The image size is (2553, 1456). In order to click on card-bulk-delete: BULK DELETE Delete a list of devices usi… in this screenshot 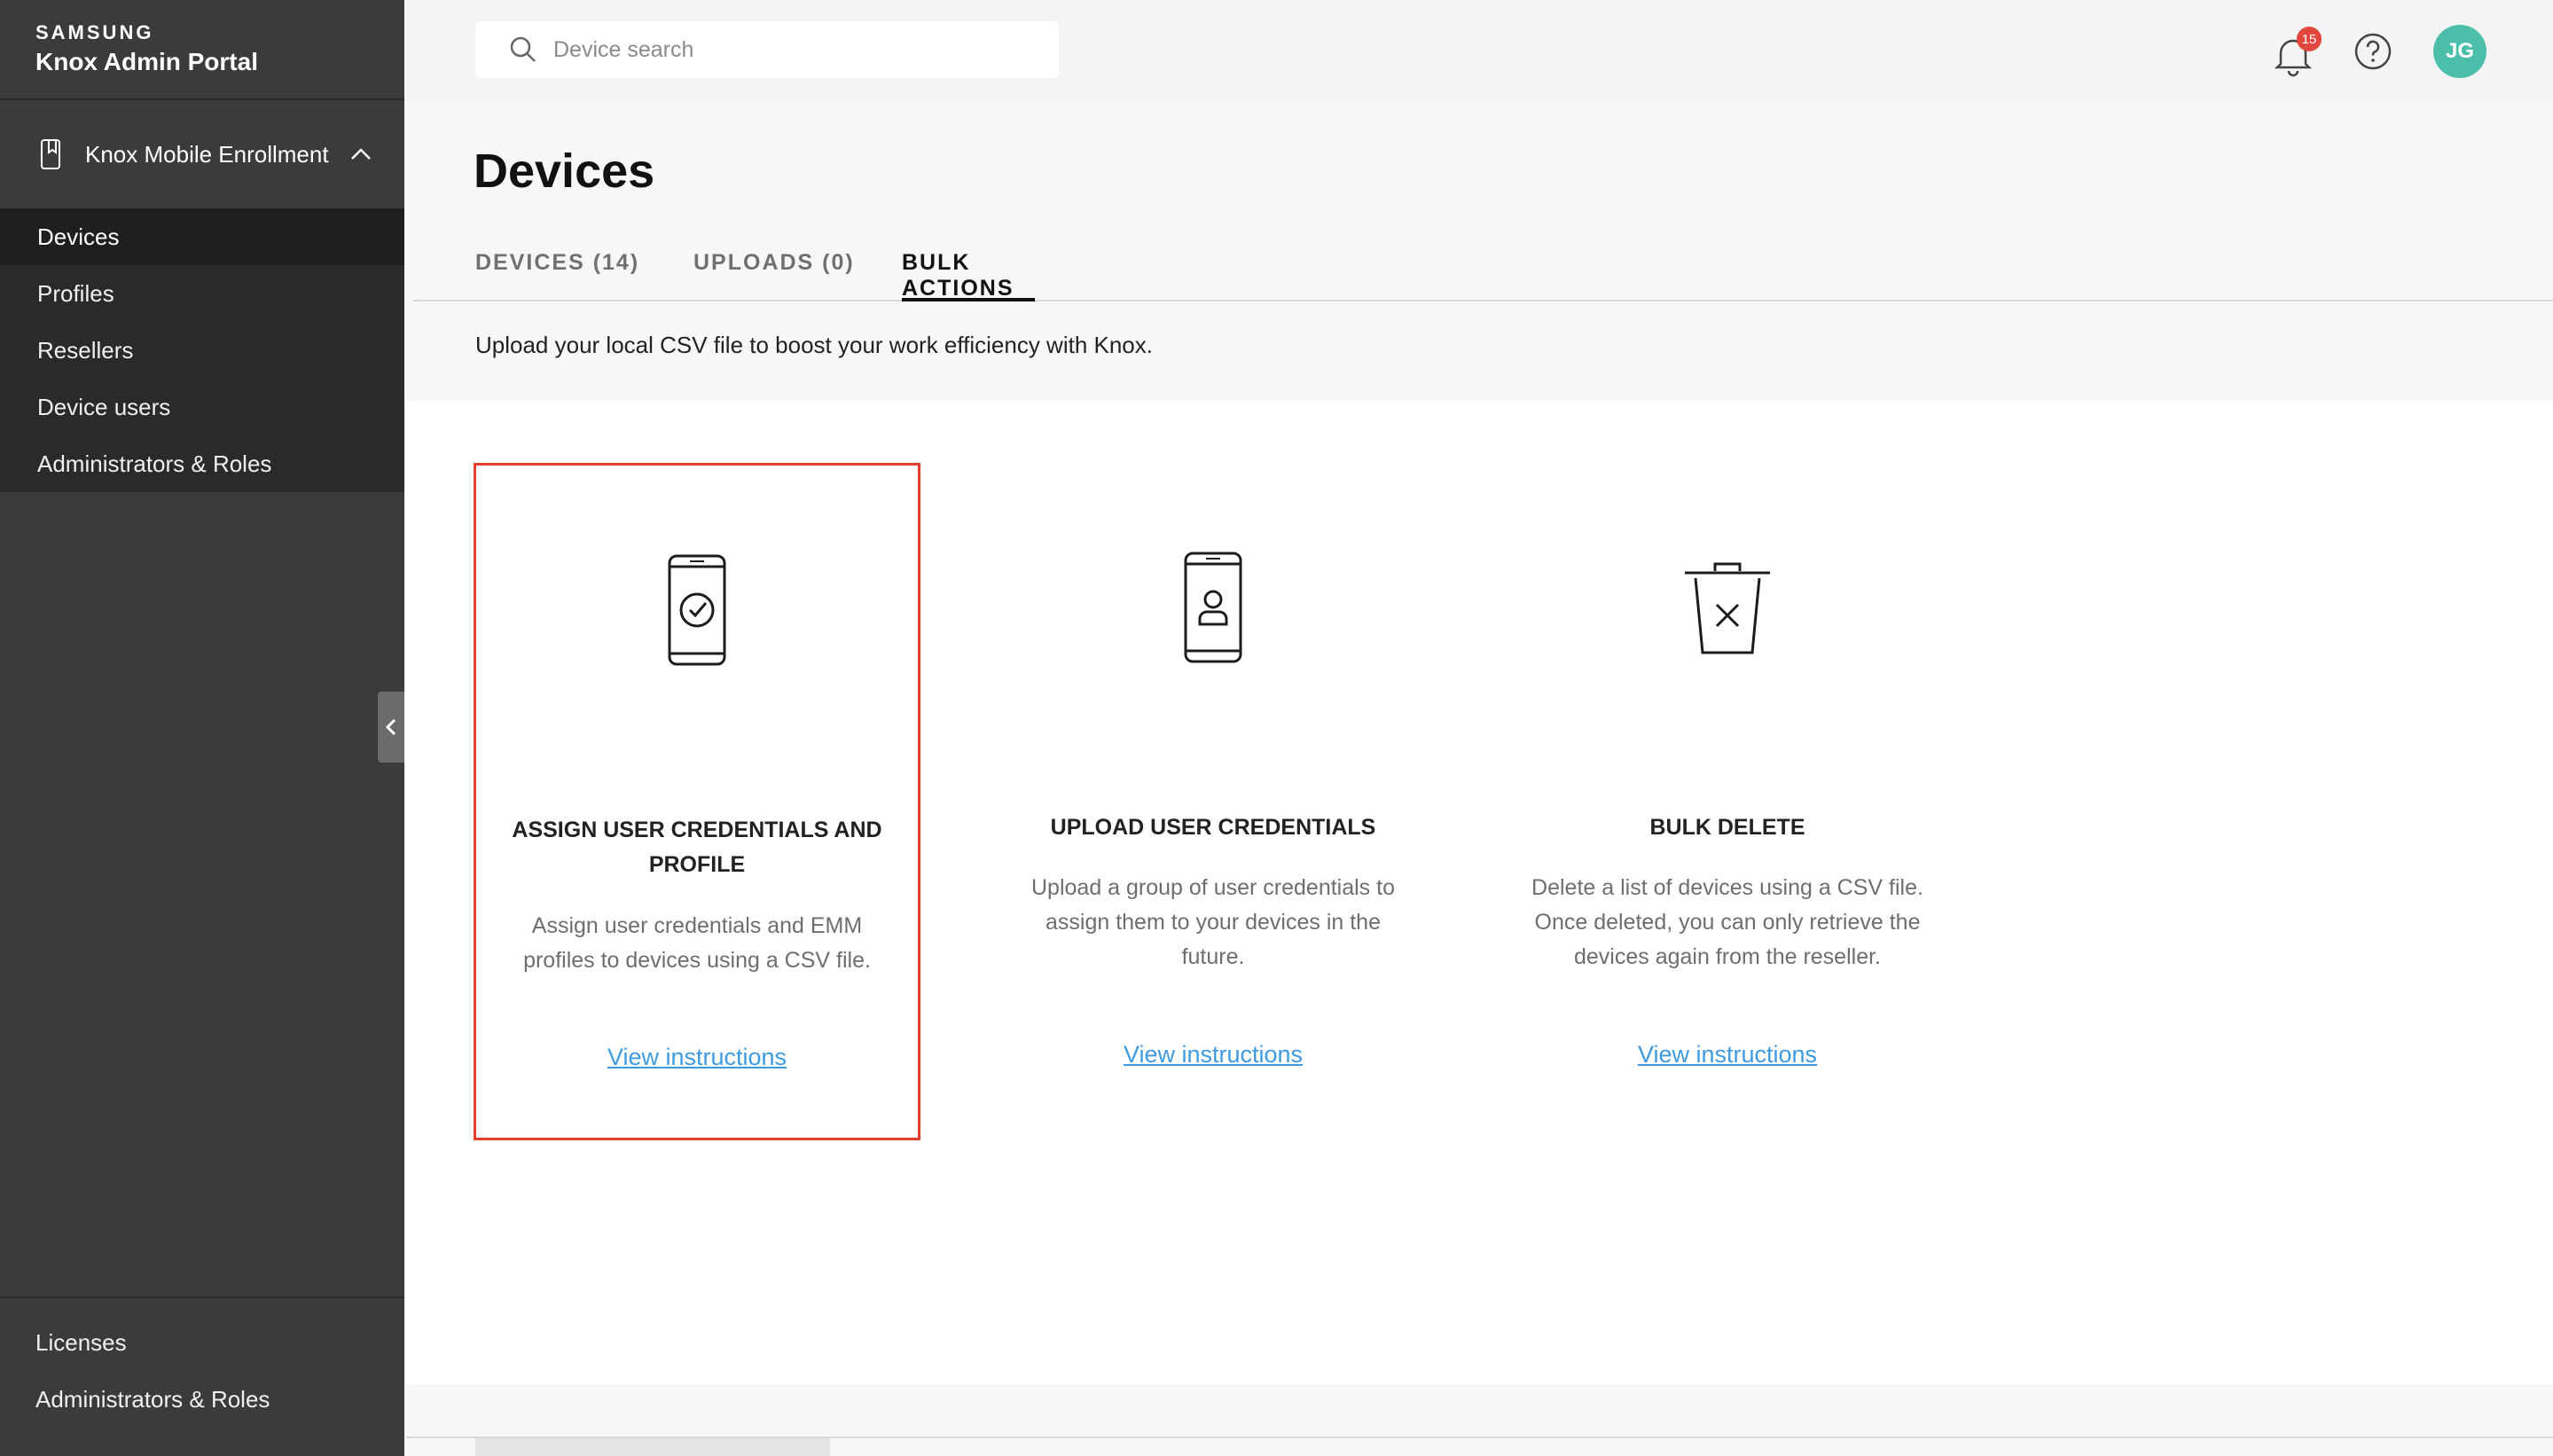, I will do `click(1727, 801)`.